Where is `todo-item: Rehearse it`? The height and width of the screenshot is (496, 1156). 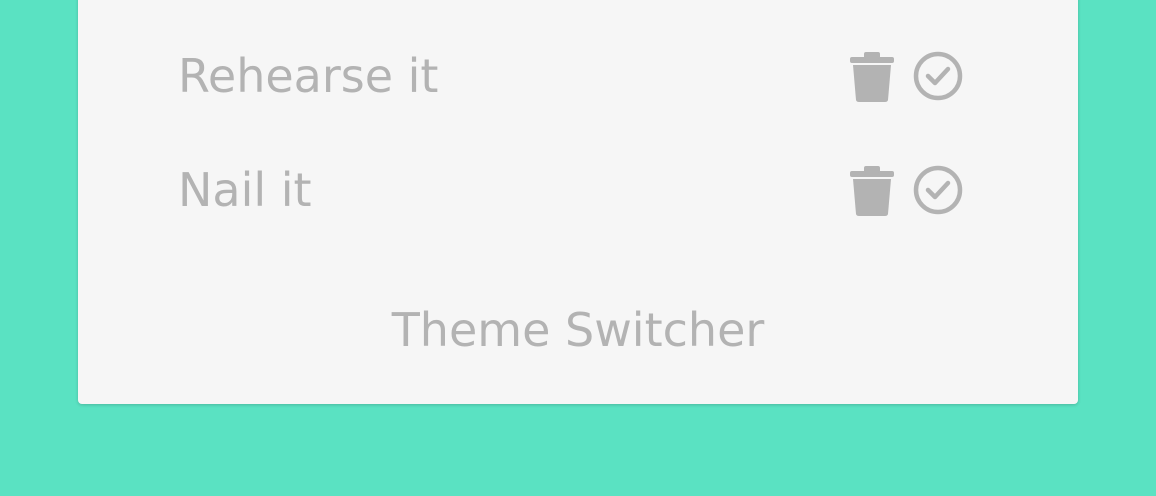 todo-item: Rehearse it is located at coordinates (573, 76).